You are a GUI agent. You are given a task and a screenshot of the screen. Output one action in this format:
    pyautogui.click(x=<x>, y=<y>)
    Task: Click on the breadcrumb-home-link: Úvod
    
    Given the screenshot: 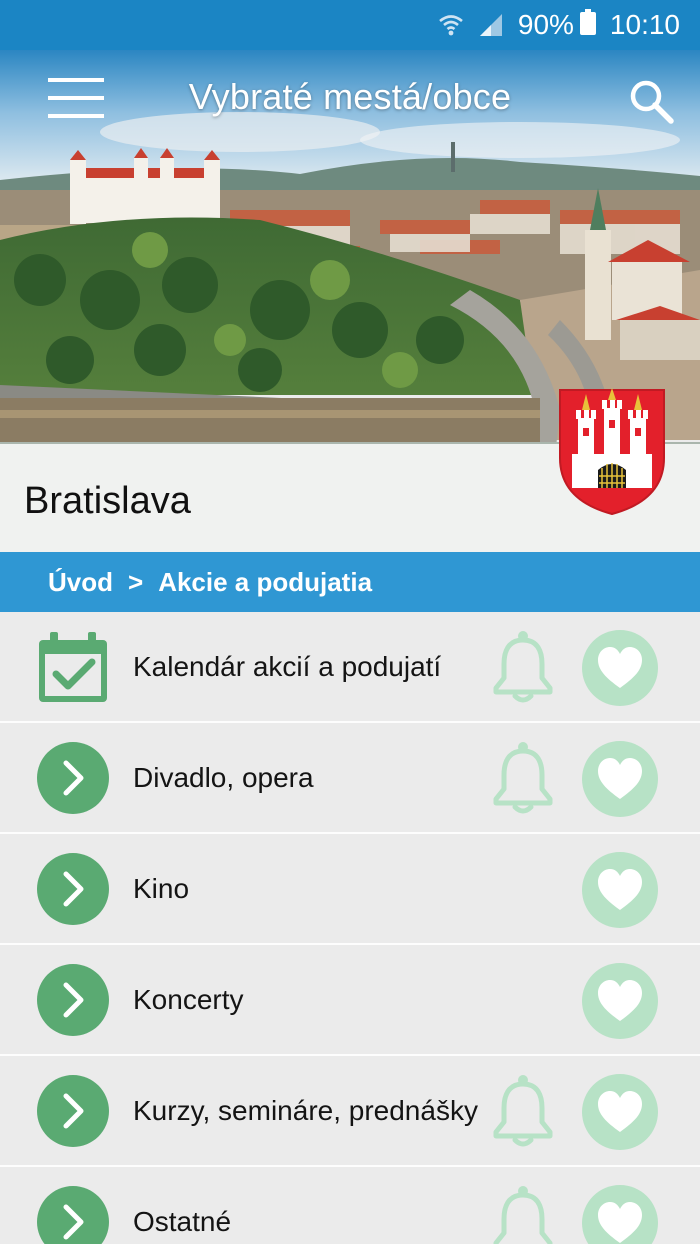 What is the action you would take?
    pyautogui.click(x=80, y=582)
    